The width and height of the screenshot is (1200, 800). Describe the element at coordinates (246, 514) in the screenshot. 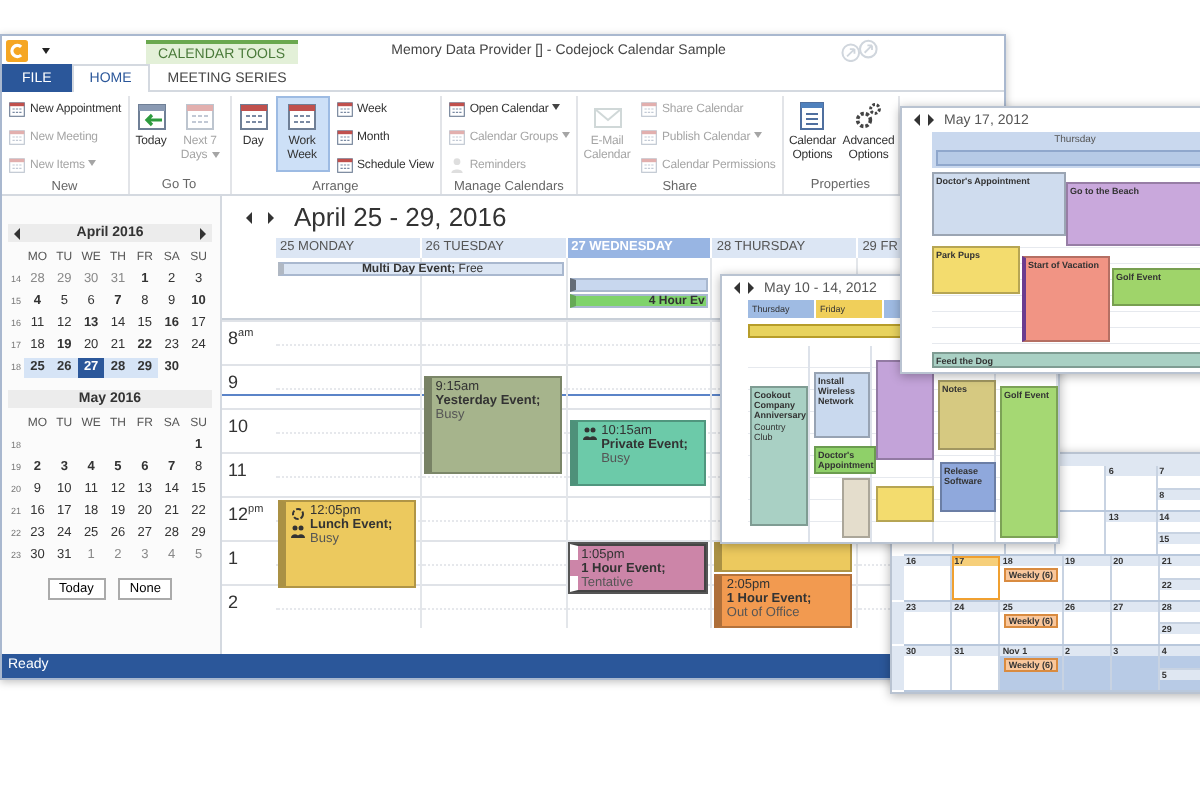

I see `hour-label: 12$^{pm}$` at that location.